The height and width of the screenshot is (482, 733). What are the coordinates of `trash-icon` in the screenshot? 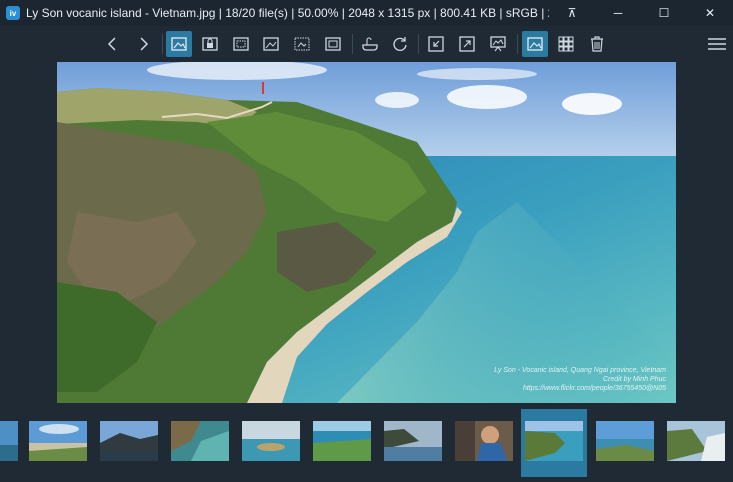 It's located at (597, 44).